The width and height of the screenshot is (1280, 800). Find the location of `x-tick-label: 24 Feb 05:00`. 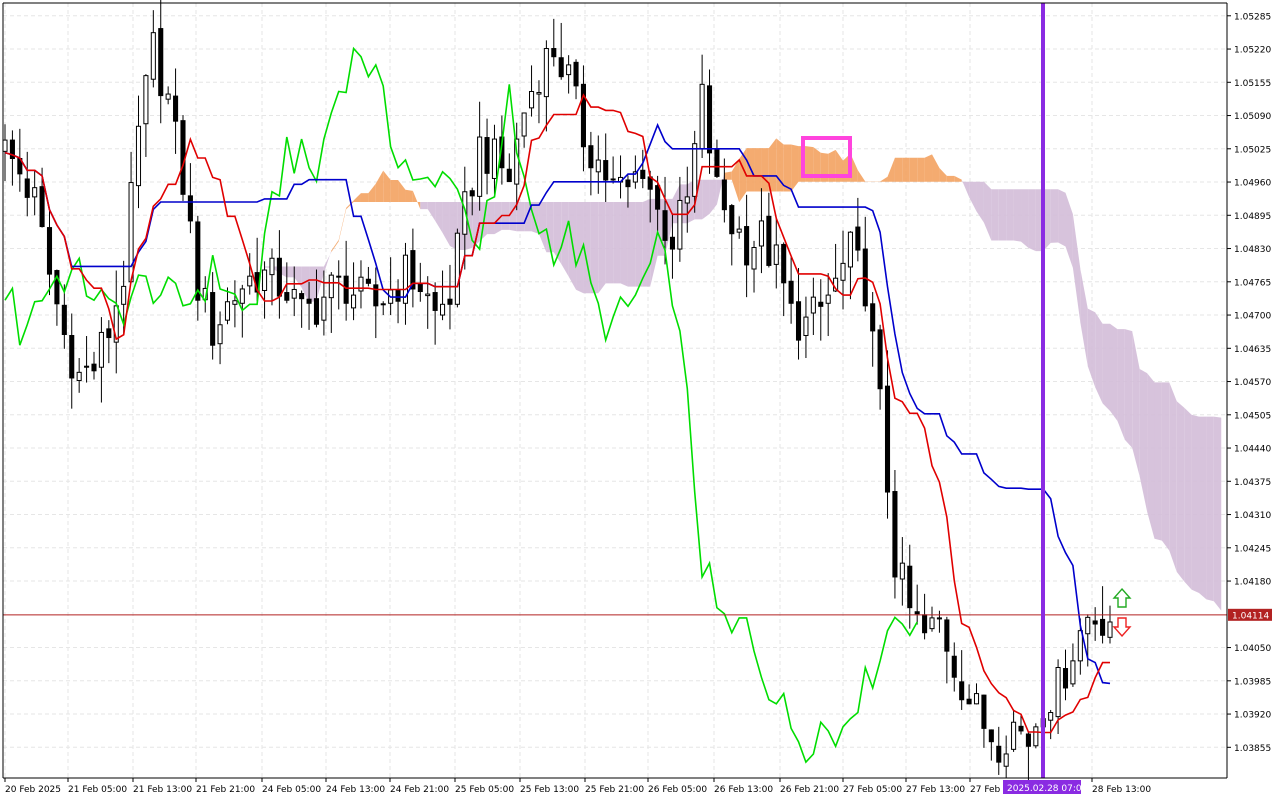

x-tick-label: 24 Feb 05:00 is located at coordinates (291, 790).